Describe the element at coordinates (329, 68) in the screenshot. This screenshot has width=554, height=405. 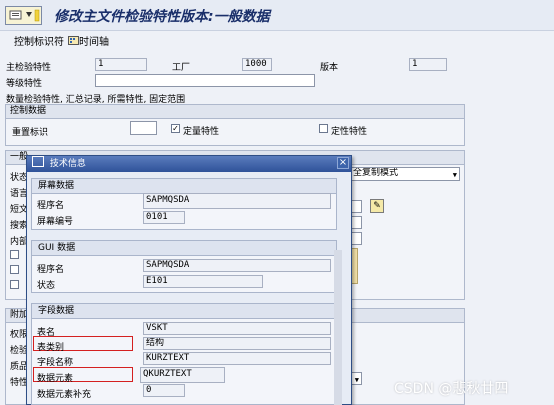
I see `version-label: 版本` at that location.